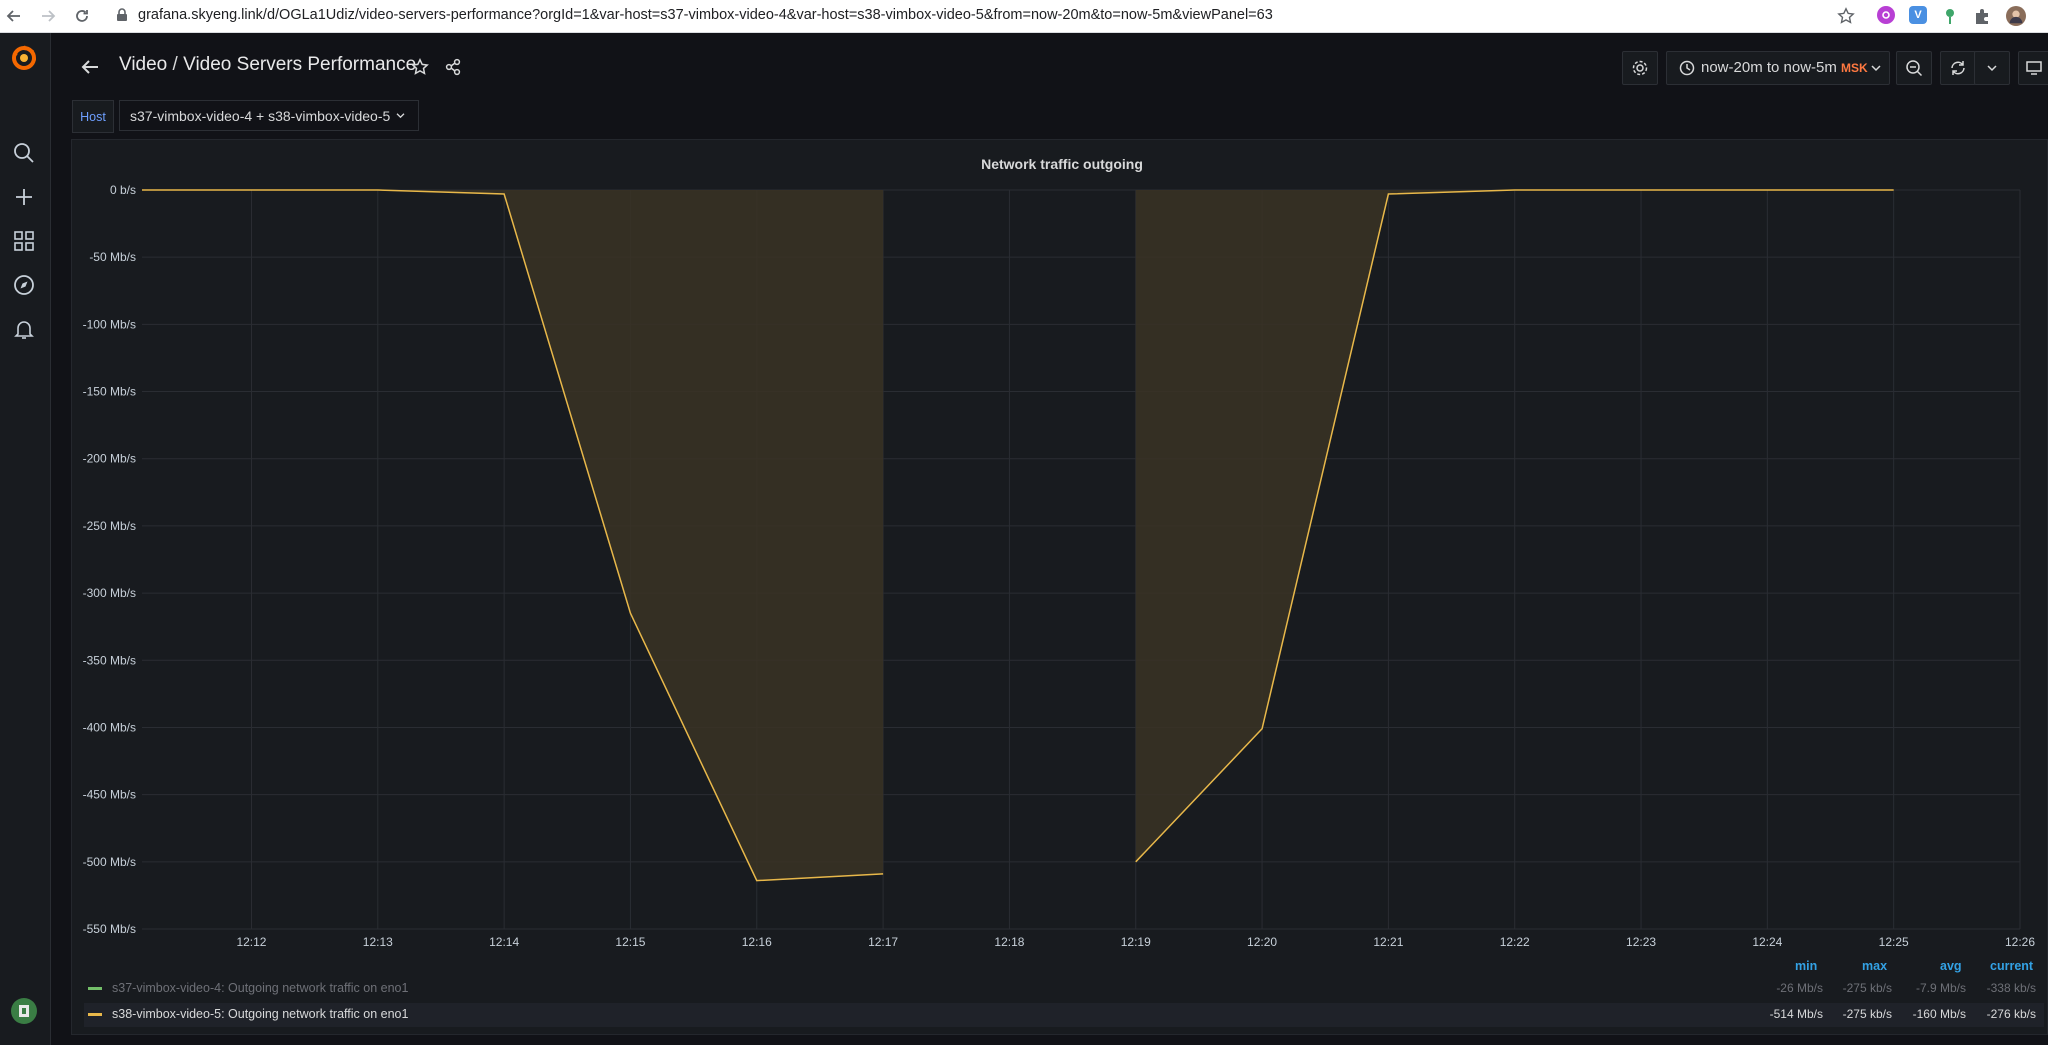  Describe the element at coordinates (1641, 942) in the screenshot. I see `x-tick-label: 12:23` at that location.